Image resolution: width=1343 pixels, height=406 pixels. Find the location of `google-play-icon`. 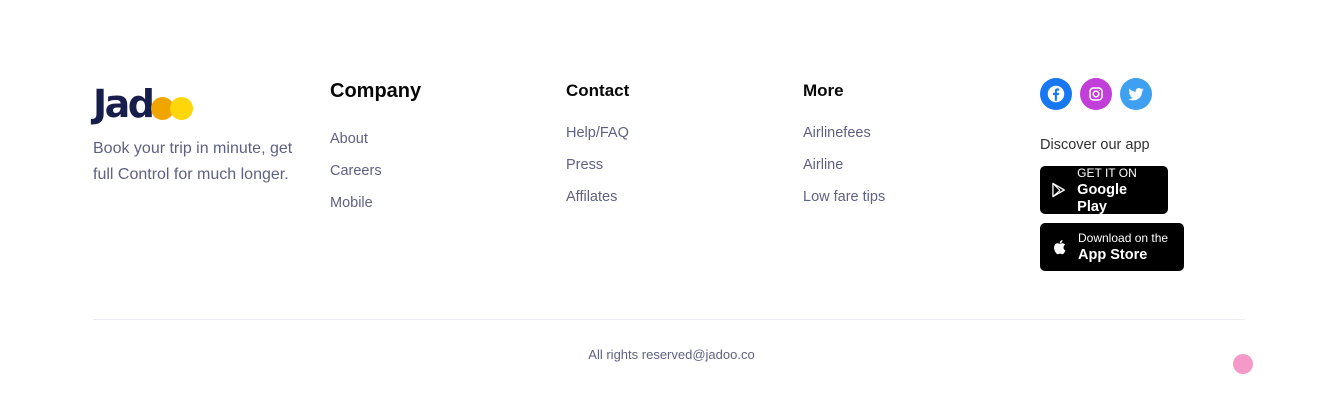

google-play-icon is located at coordinates (1058, 190).